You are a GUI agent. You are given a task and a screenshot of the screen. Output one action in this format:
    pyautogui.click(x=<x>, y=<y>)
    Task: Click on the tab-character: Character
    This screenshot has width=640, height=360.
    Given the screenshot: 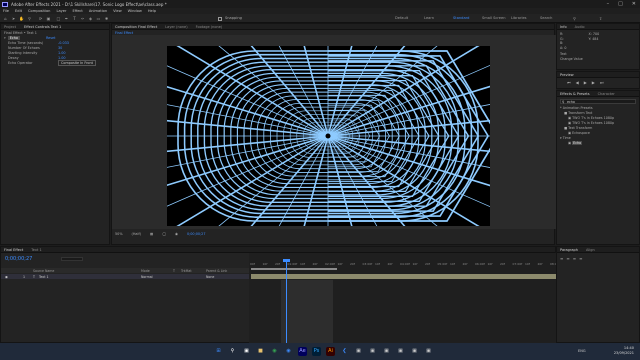 What is the action you would take?
    pyautogui.click(x=606, y=94)
    